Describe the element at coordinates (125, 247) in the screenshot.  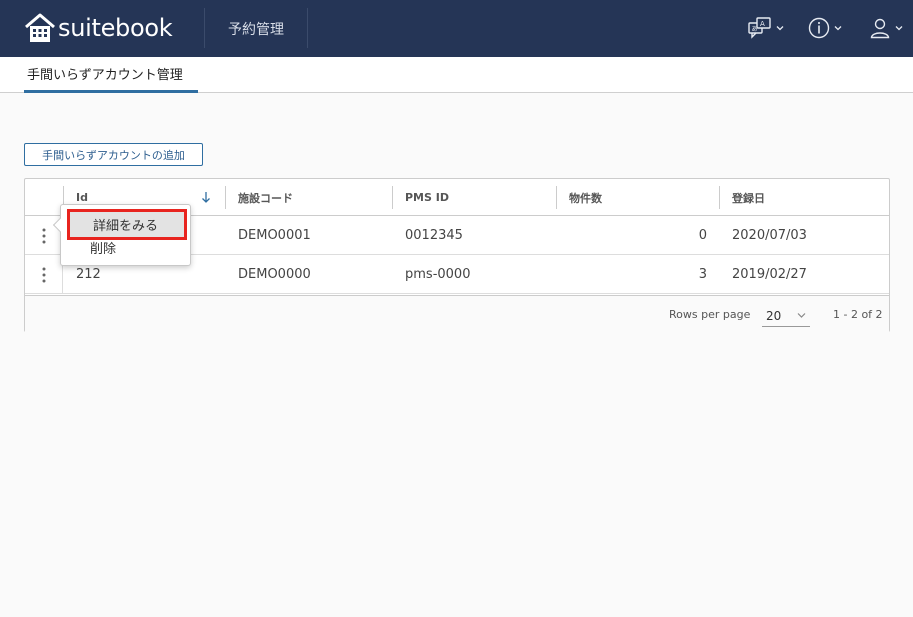
I see `menu-item-delete: 削除` at that location.